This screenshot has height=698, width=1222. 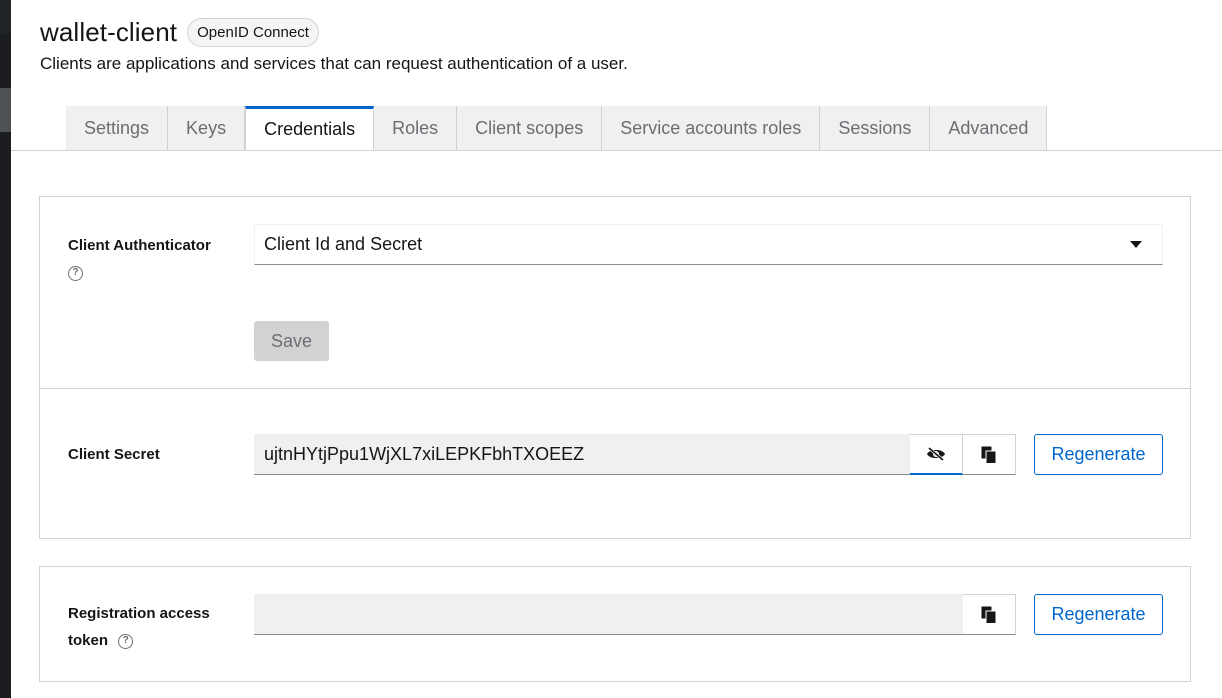 I want to click on client-authenticator-value: Client Id and Secret, so click(x=343, y=244).